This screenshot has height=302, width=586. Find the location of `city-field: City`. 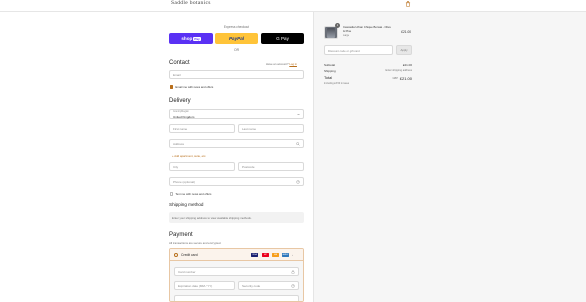

city-field: City is located at coordinates (202, 166).